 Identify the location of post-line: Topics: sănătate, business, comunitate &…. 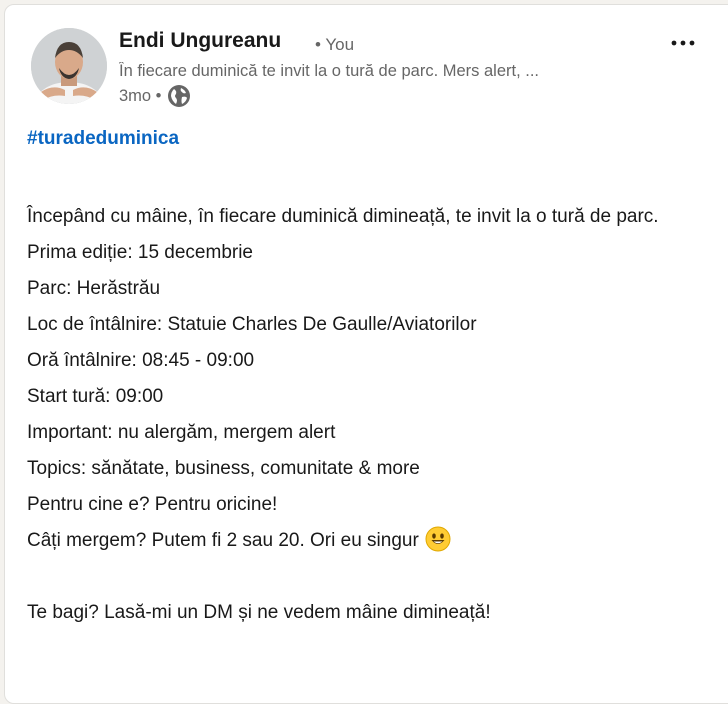
(223, 468).